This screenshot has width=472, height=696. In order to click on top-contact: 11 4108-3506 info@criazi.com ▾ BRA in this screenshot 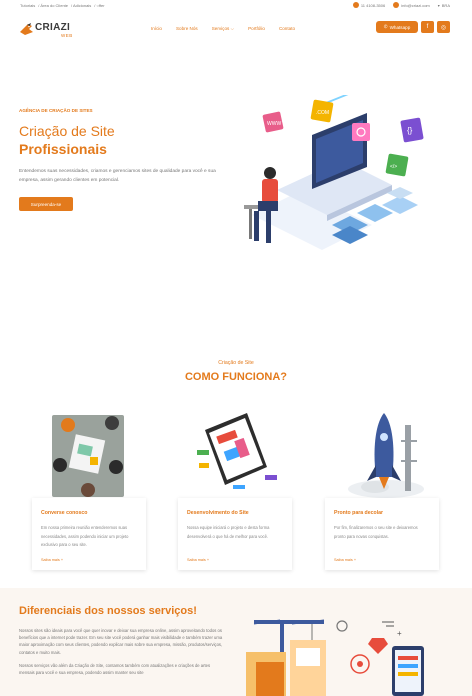, I will do `click(401, 5)`.